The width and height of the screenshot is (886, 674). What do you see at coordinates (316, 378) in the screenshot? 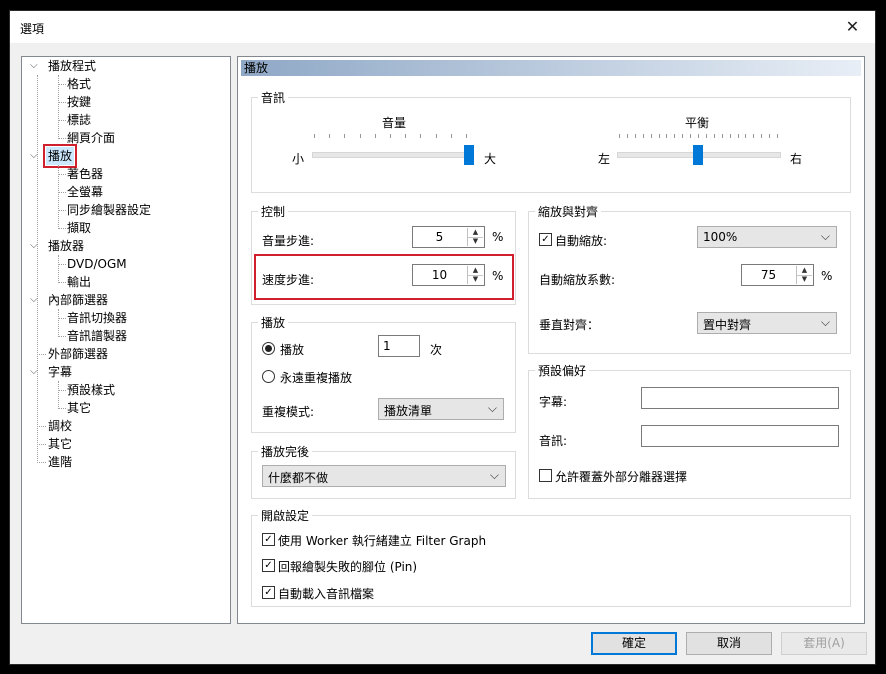
I see `repeat-forever-label: 永遠重複播放` at bounding box center [316, 378].